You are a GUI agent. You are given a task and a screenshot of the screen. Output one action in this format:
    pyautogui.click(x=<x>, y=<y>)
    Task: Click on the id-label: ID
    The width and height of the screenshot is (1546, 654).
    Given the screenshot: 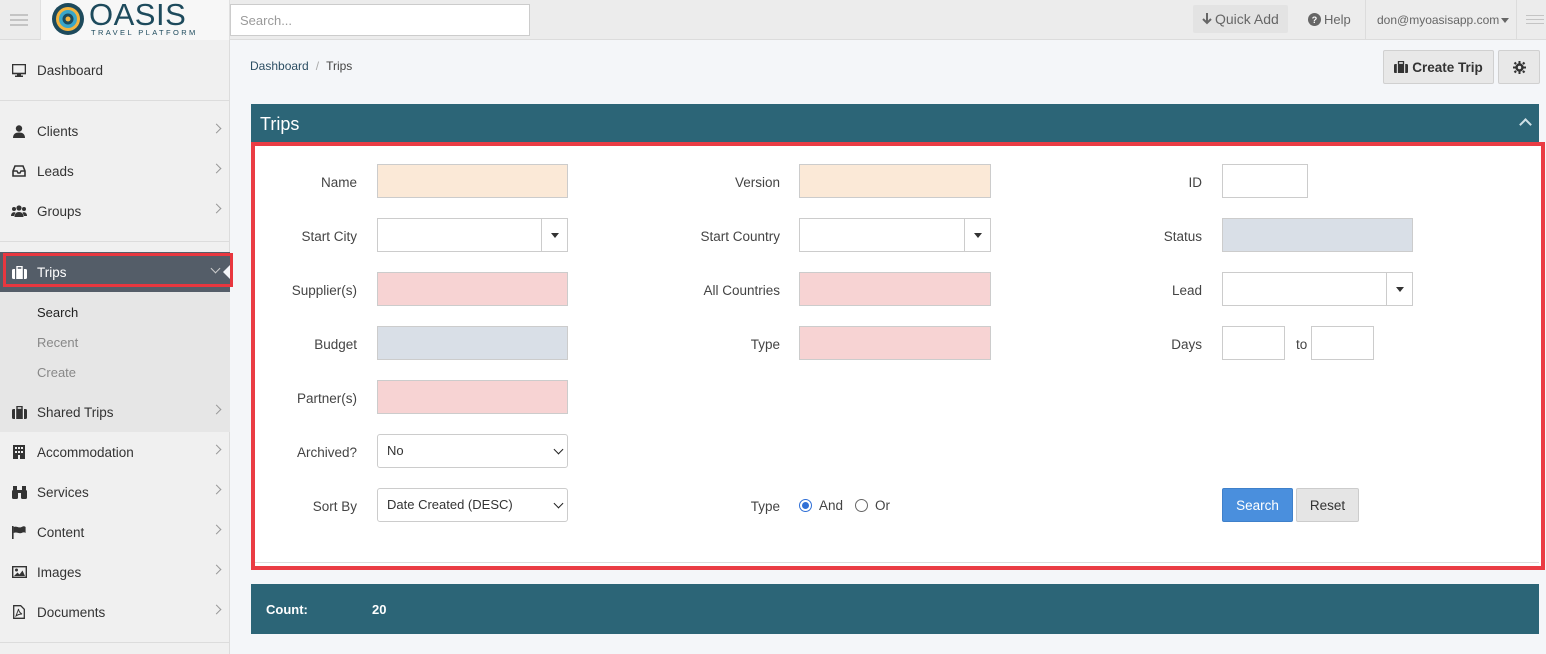 What is the action you would take?
    pyautogui.click(x=1195, y=182)
    